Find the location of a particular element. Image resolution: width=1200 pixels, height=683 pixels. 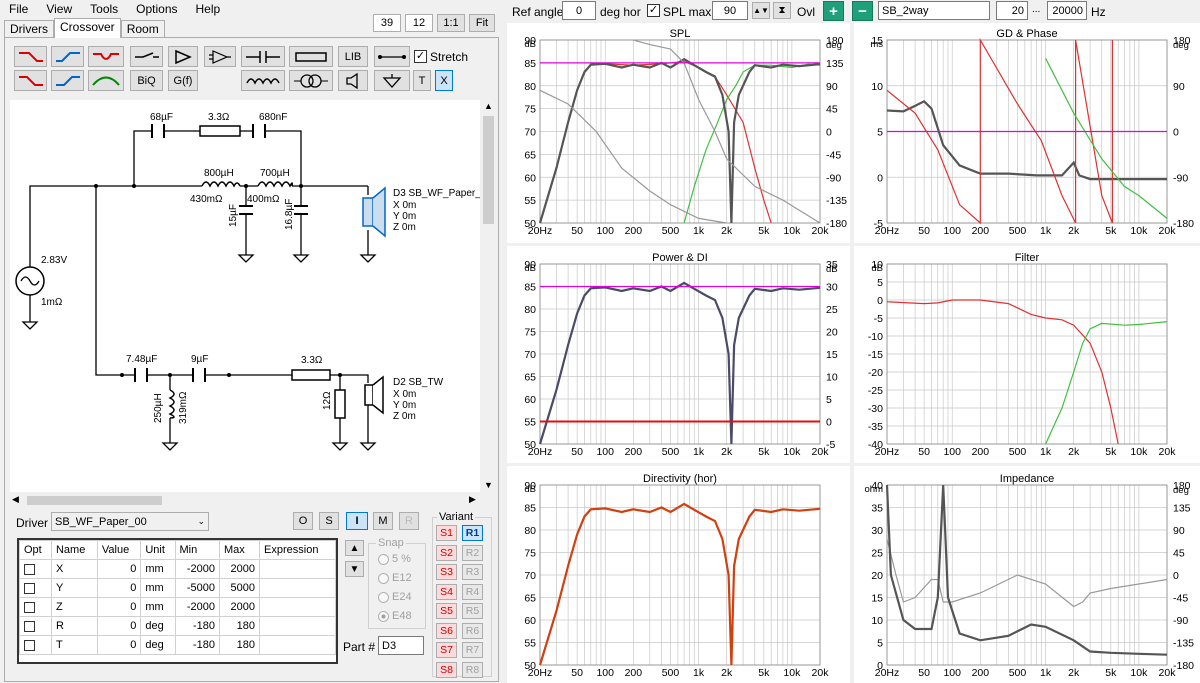

graph-title: Directivity (hor) is located at coordinates (680, 479).